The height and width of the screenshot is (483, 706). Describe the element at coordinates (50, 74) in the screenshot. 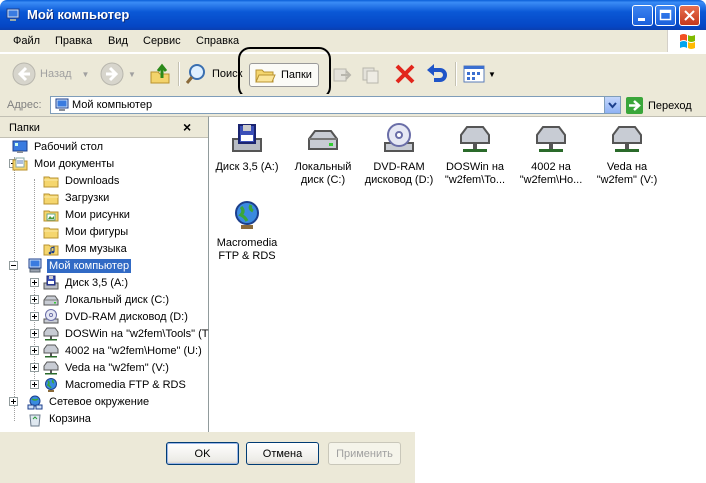

I see `back-button: Назад ▼` at that location.